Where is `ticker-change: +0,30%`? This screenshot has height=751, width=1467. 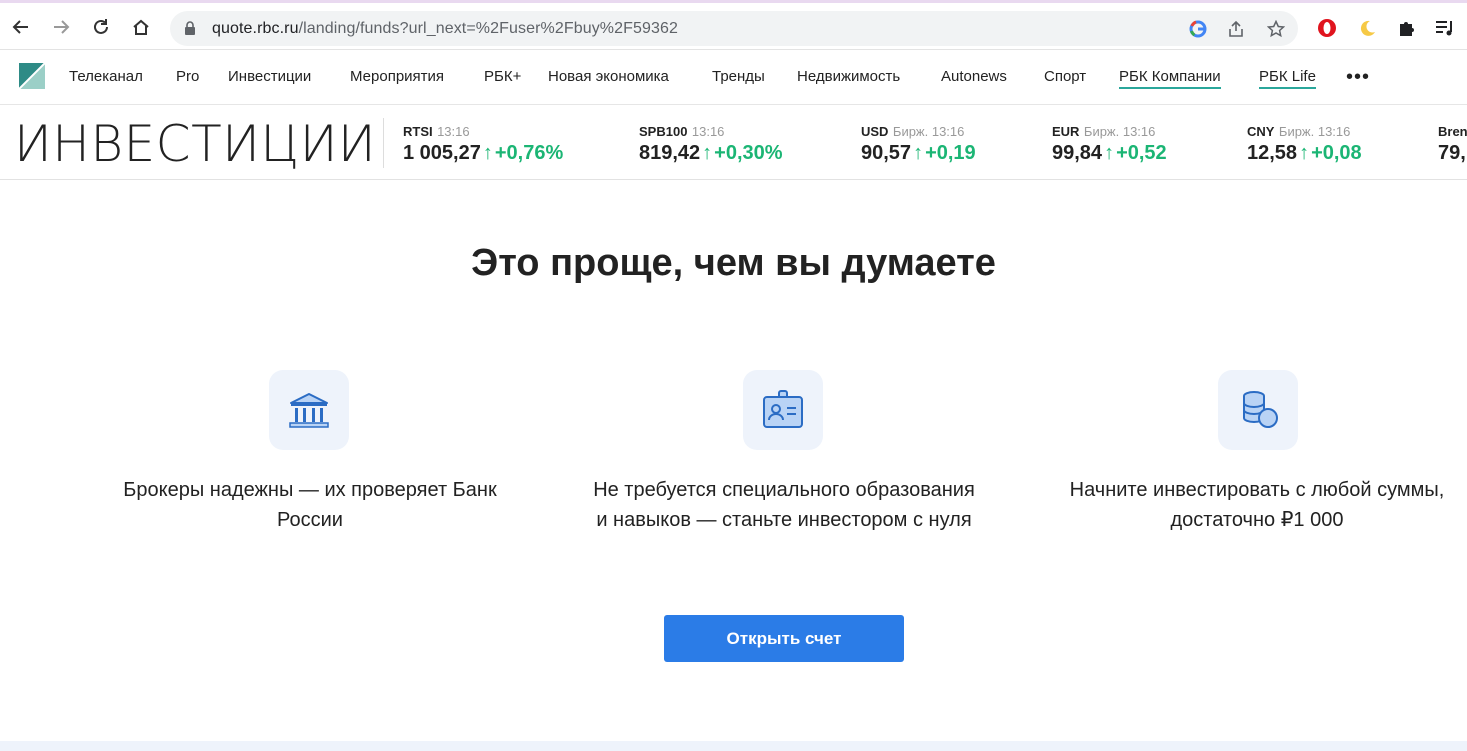
ticker-change: +0,30% is located at coordinates (748, 153).